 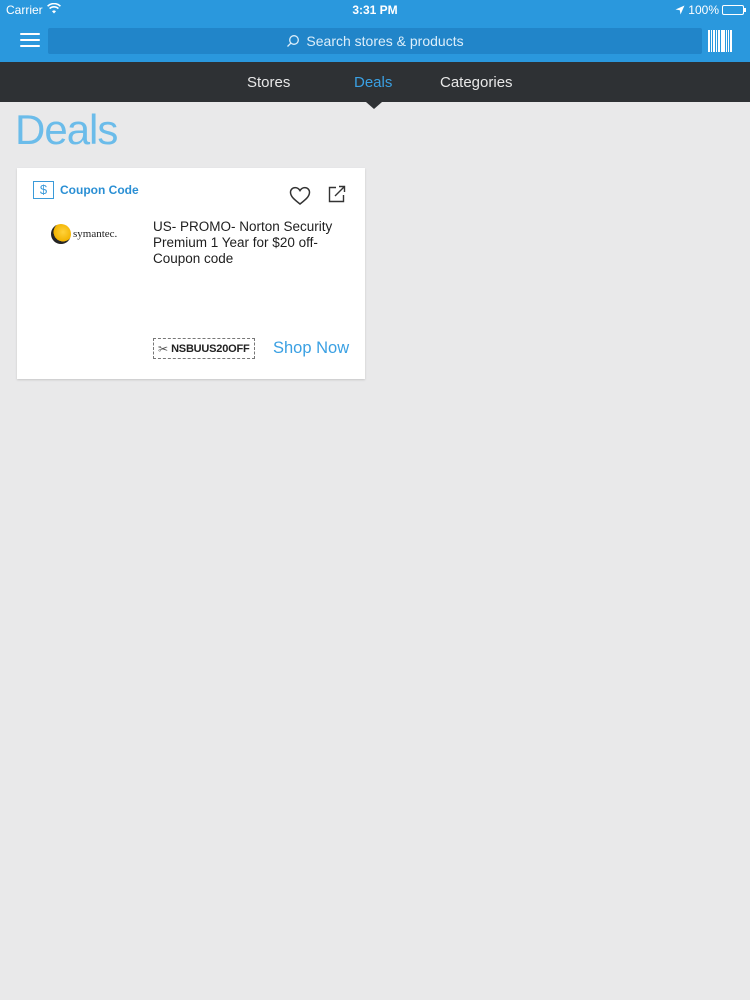 What do you see at coordinates (61, 234) in the screenshot?
I see `symantec-logo-icon` at bounding box center [61, 234].